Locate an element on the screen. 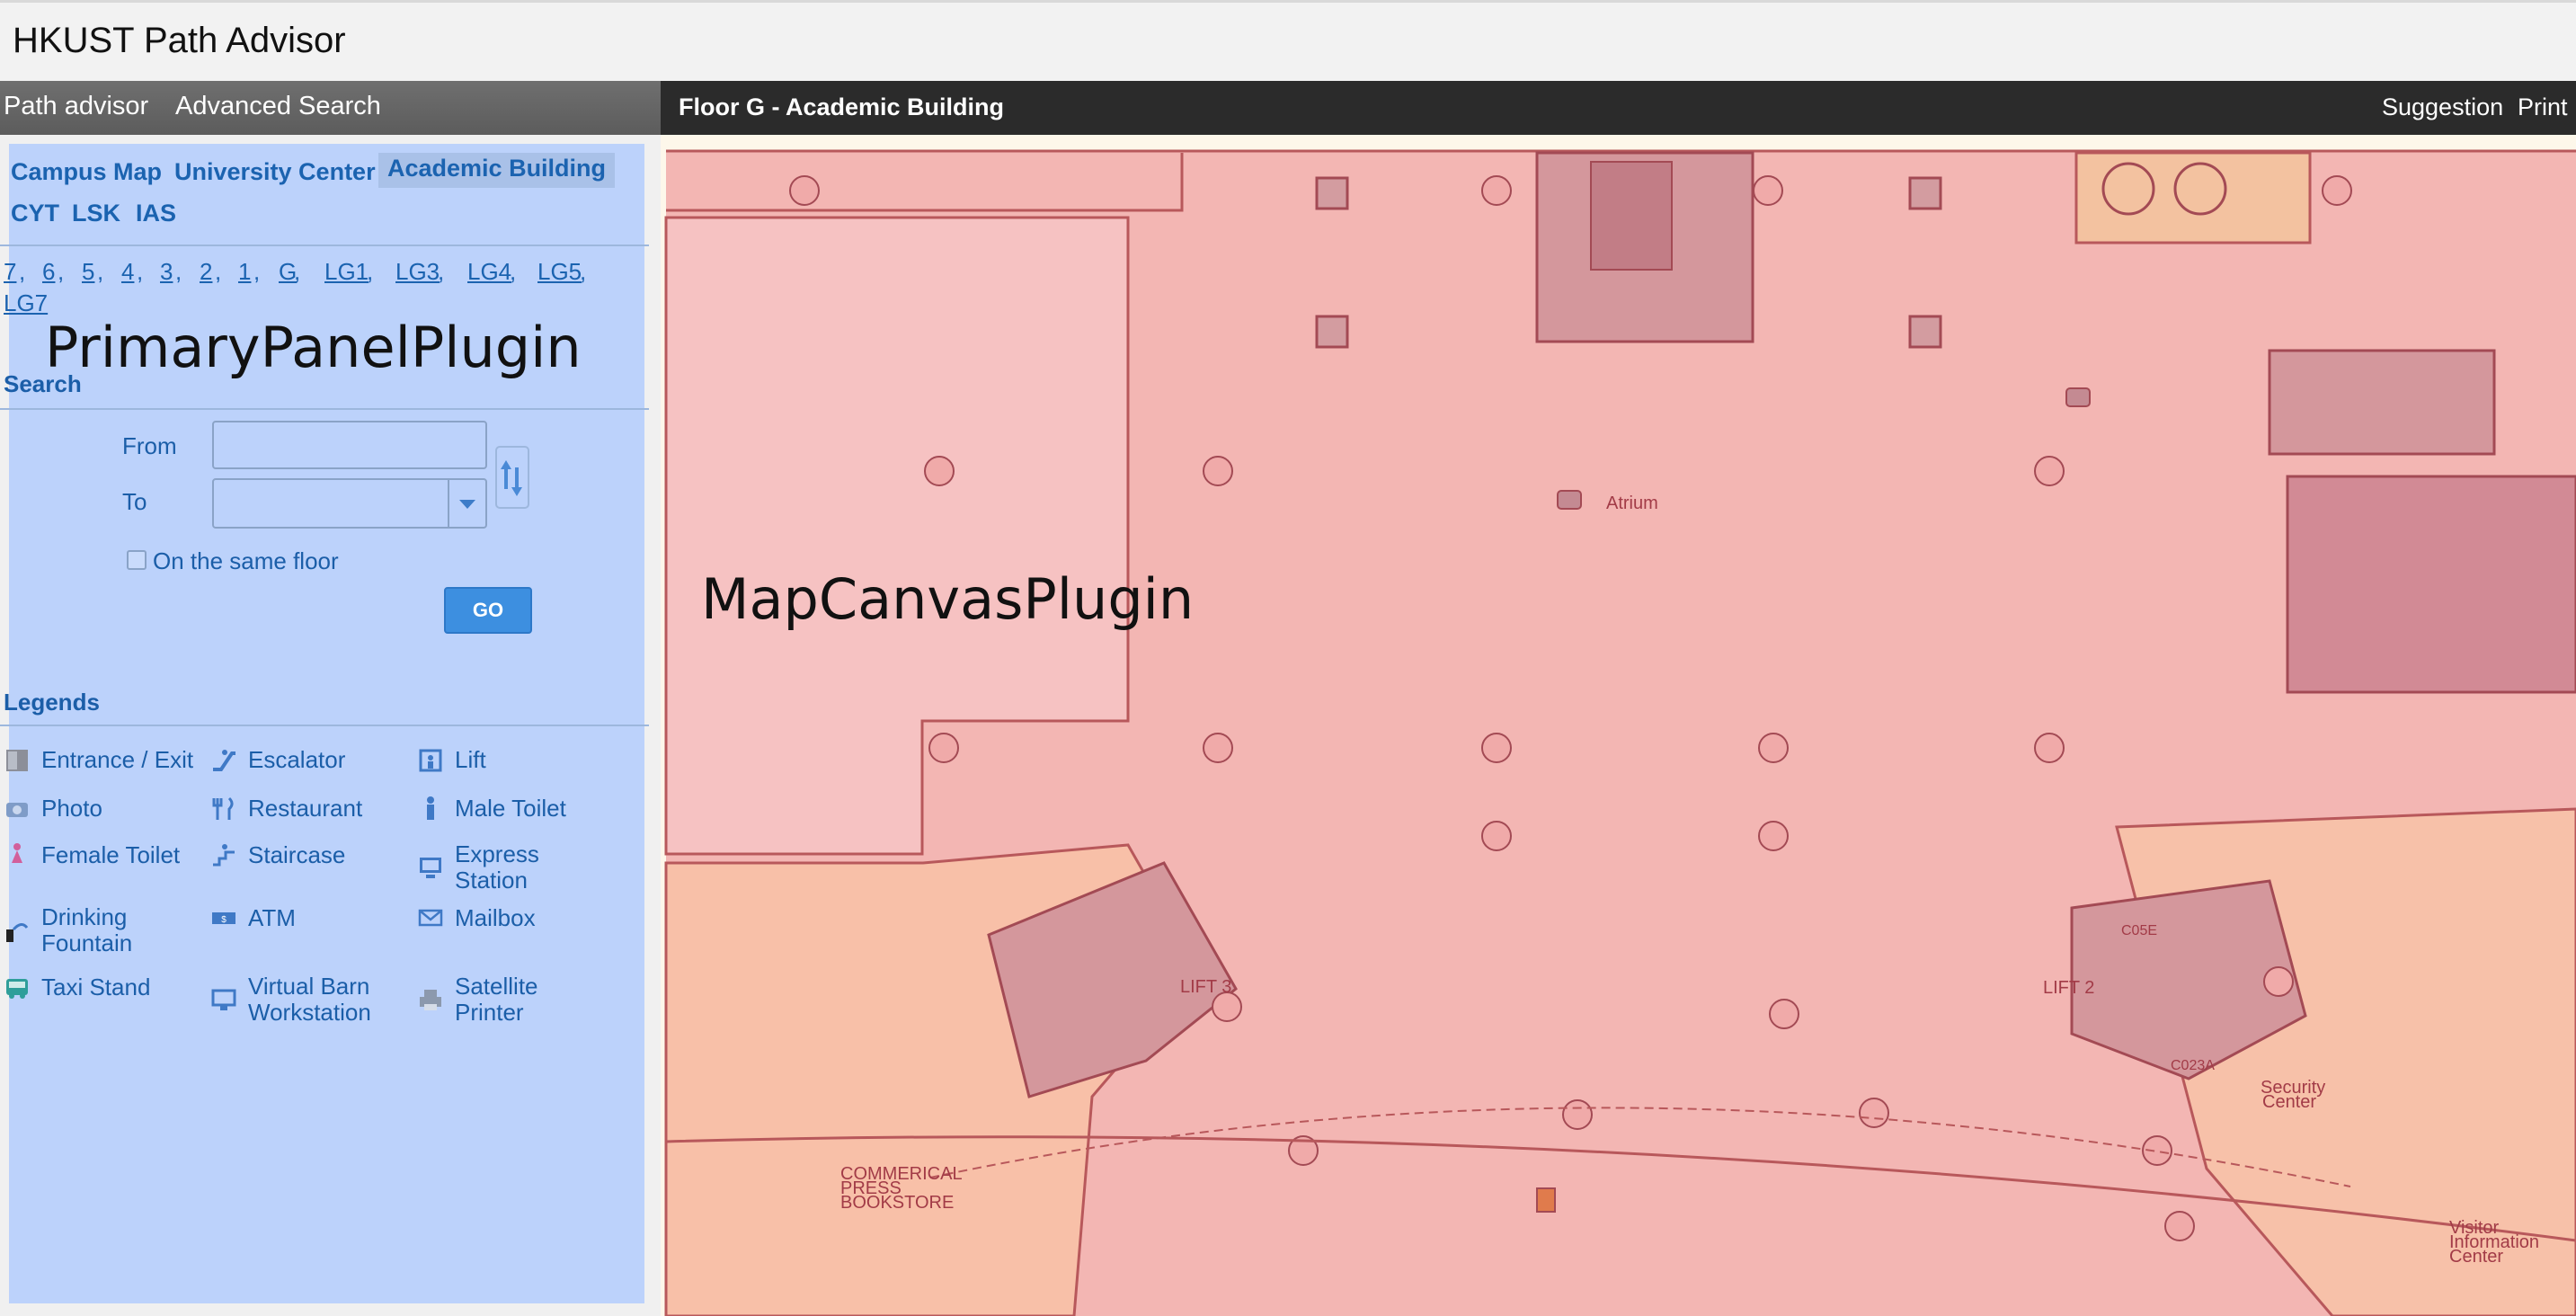 This screenshot has width=2576, height=1316. go-button: GO is located at coordinates (488, 610).